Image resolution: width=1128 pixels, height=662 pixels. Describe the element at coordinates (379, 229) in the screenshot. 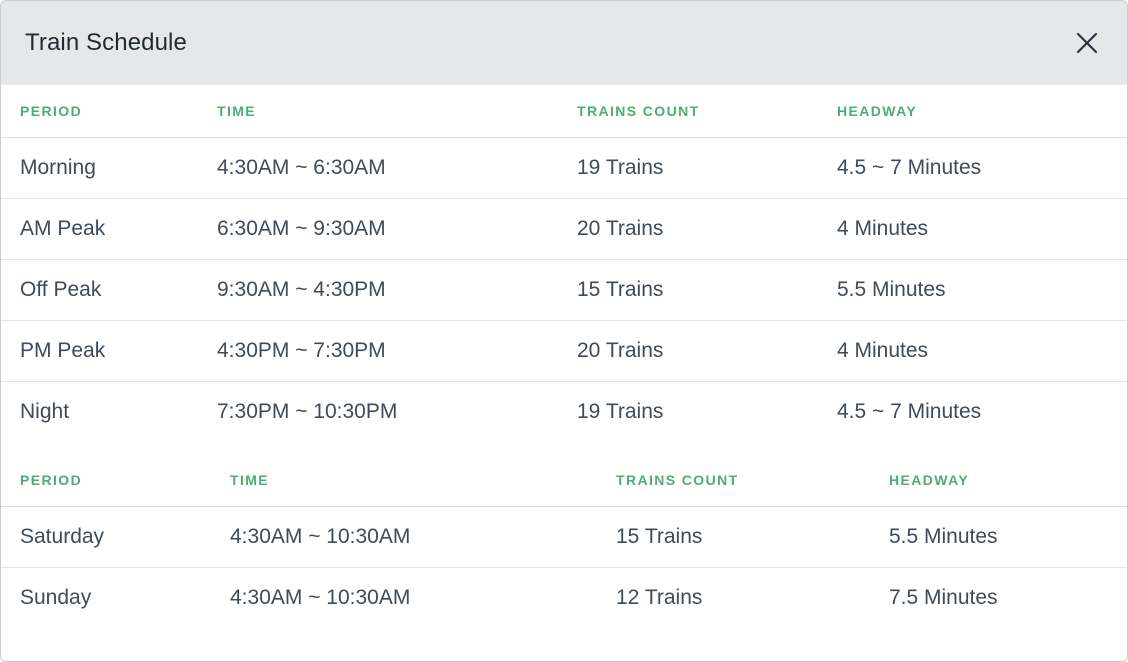

I see `cell-time: 6:30AM ~ 9:30AM` at that location.